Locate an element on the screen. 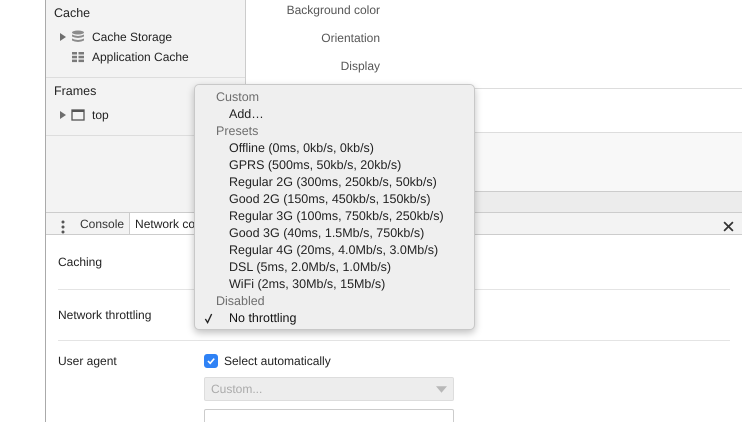 Image resolution: width=742 pixels, height=422 pixels. menu-item: DSL (5ms, 2.0Mb/s, 1.0Mb/s) is located at coordinates (310, 267).